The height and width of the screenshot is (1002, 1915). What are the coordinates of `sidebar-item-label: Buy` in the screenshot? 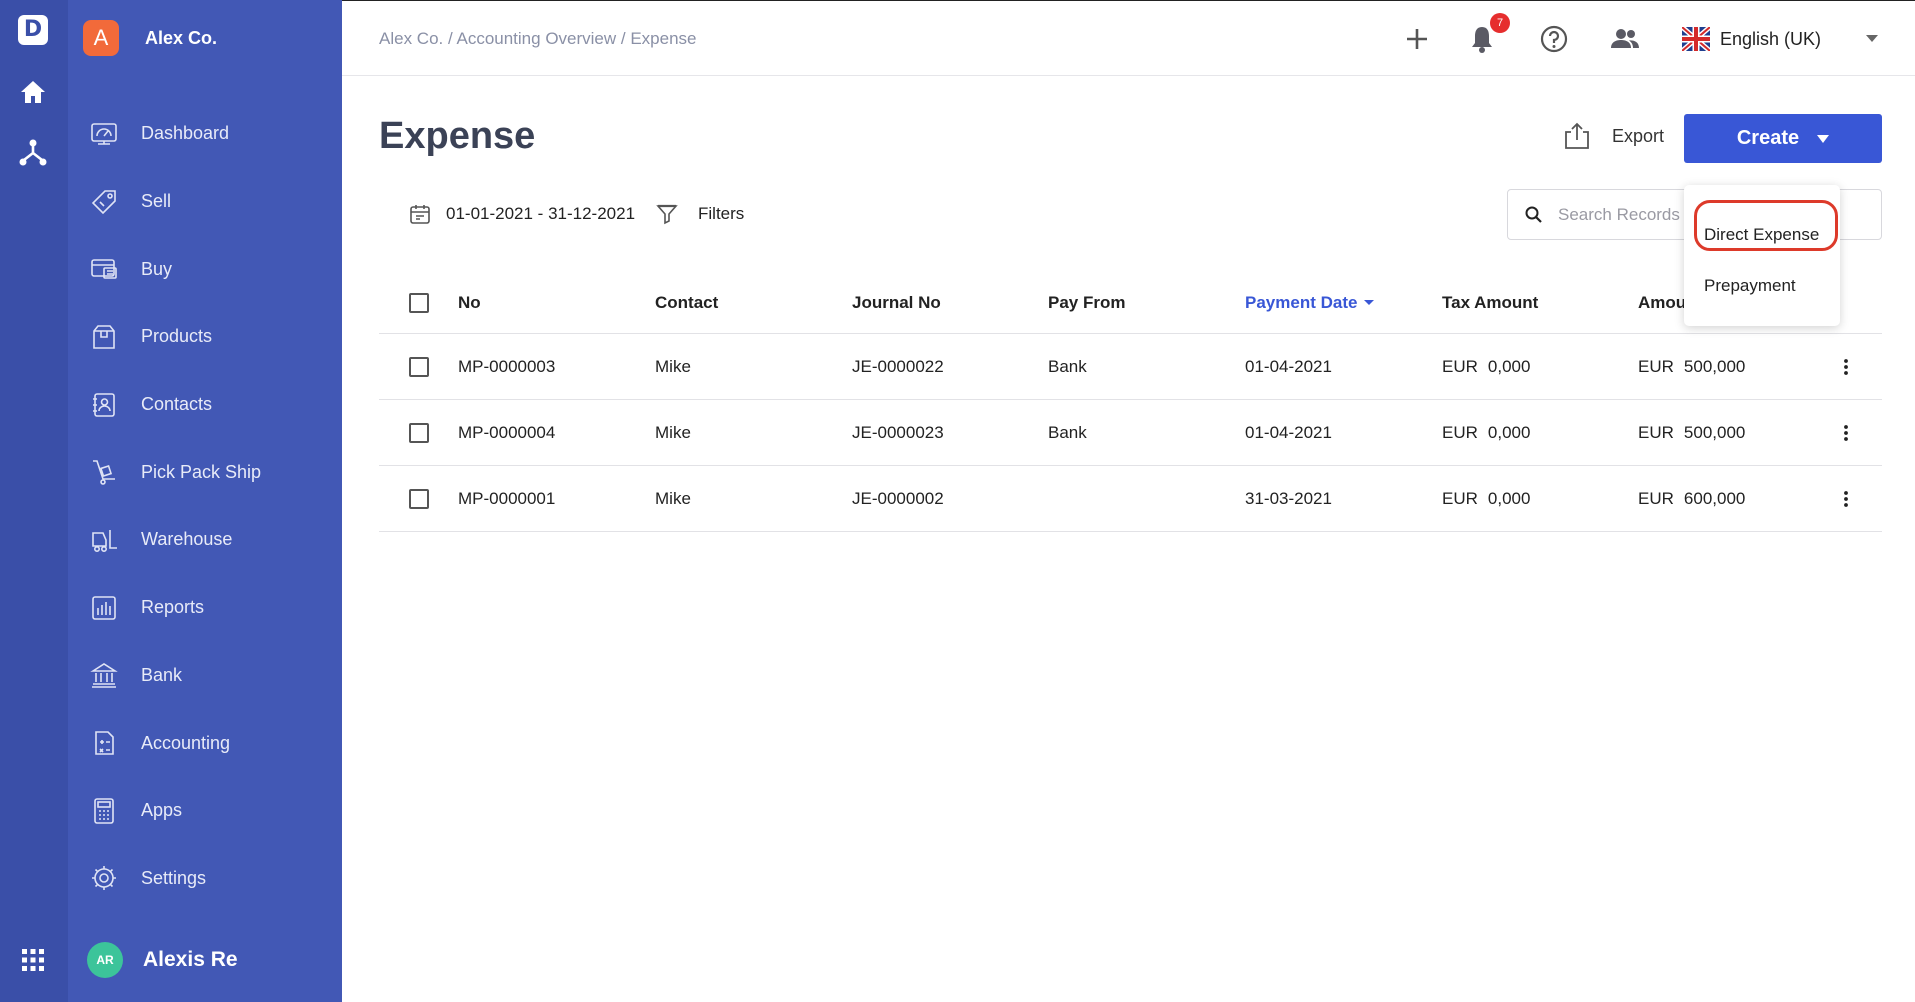 It's located at (157, 268).